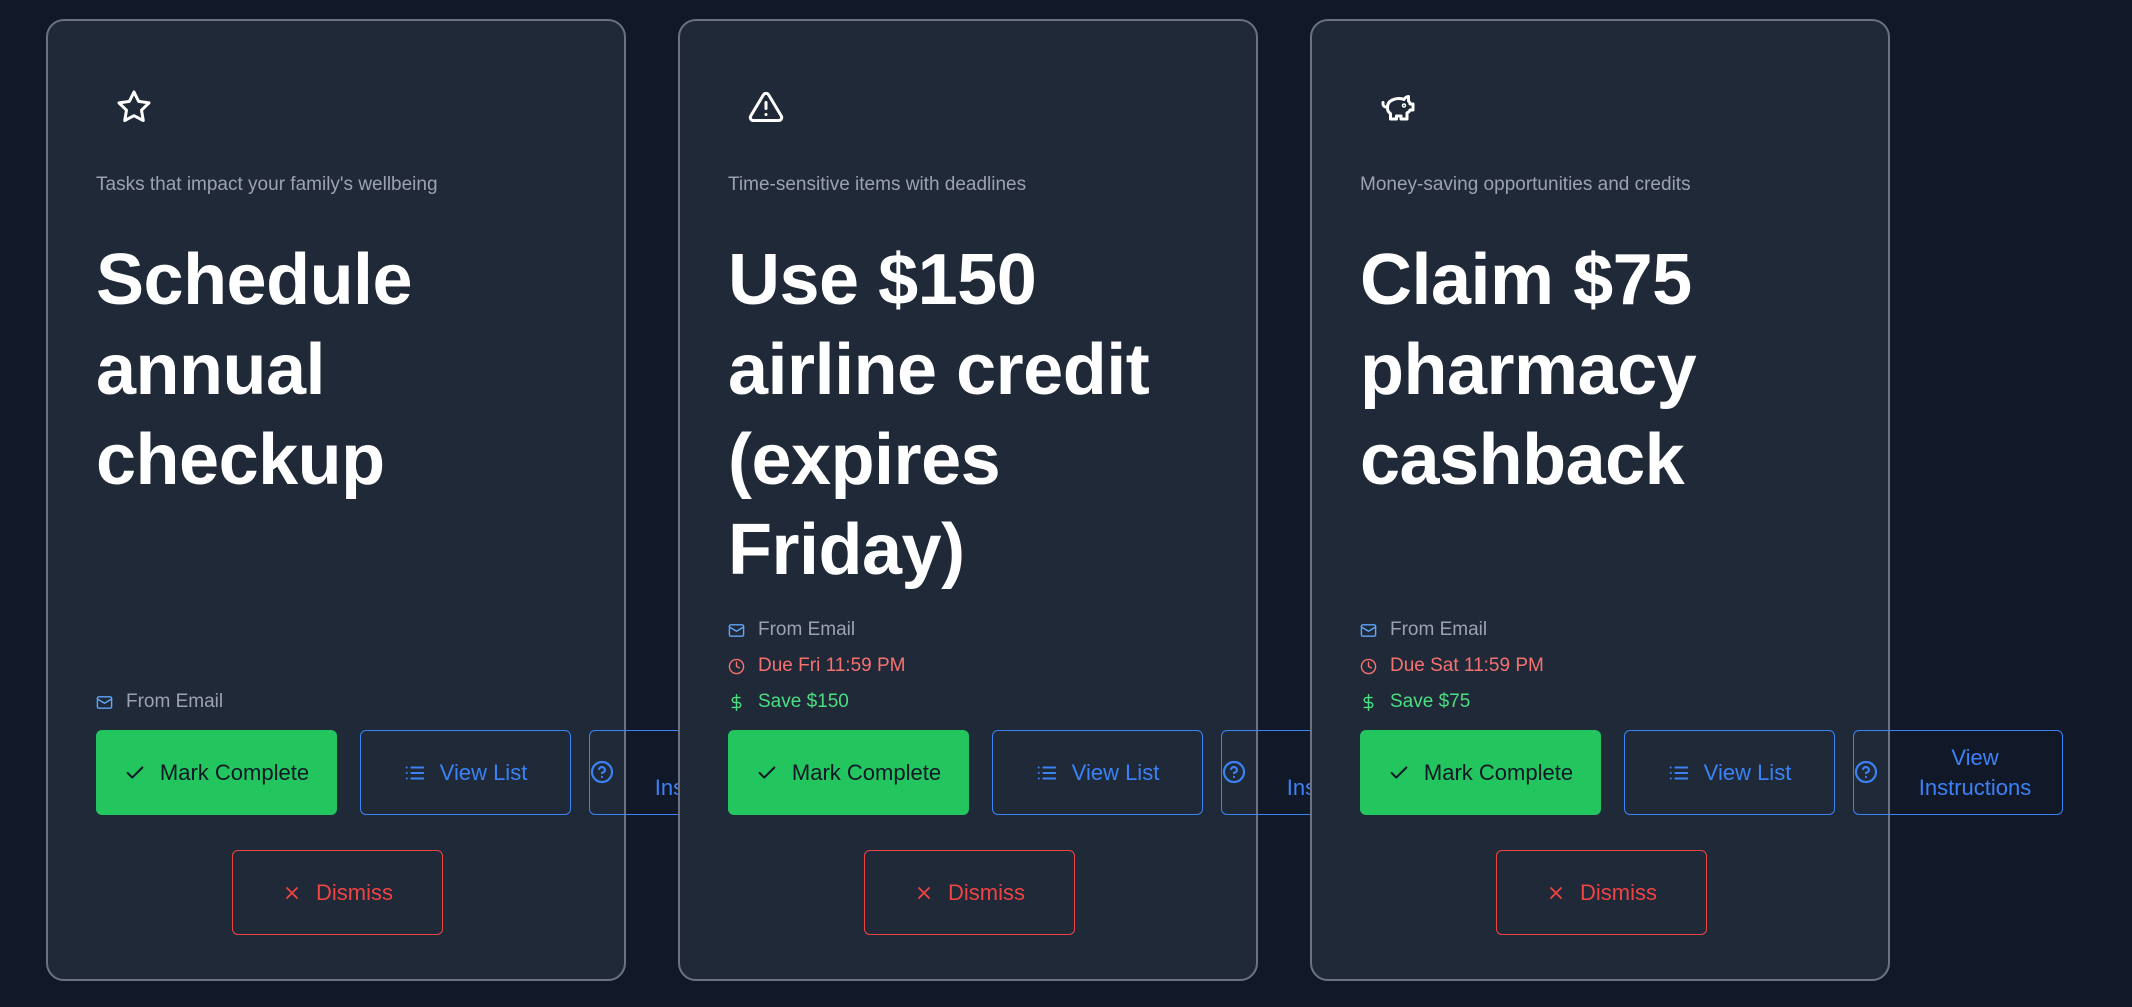 This screenshot has width=2132, height=1007. I want to click on savings-meta: Save $150, so click(788, 702).